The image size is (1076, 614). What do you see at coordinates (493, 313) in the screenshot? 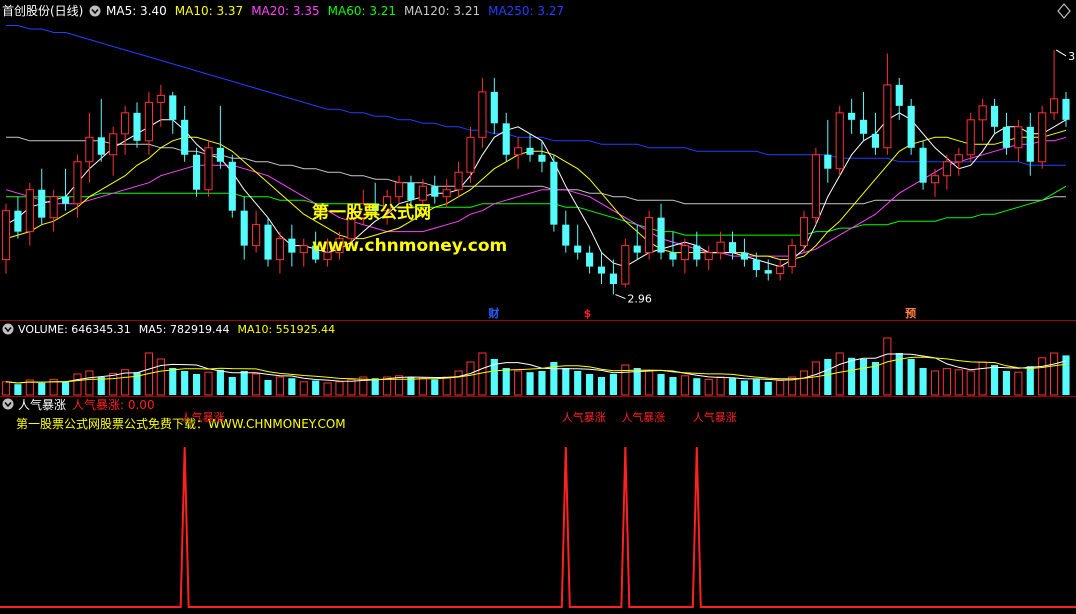
I see `event-marker: 财` at bounding box center [493, 313].